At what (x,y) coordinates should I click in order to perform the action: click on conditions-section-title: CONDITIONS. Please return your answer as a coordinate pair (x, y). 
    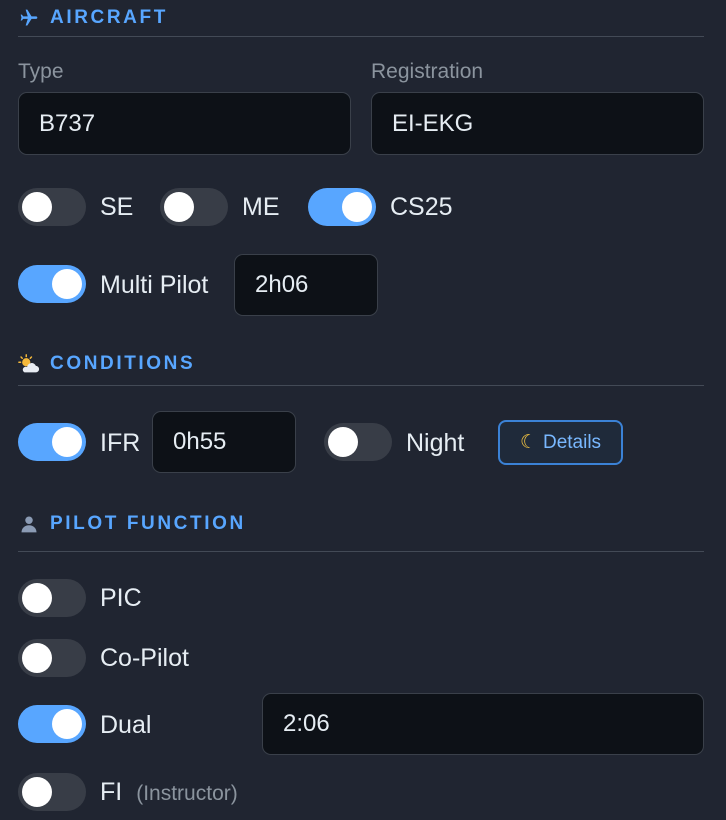
    Looking at the image, I should click on (123, 363).